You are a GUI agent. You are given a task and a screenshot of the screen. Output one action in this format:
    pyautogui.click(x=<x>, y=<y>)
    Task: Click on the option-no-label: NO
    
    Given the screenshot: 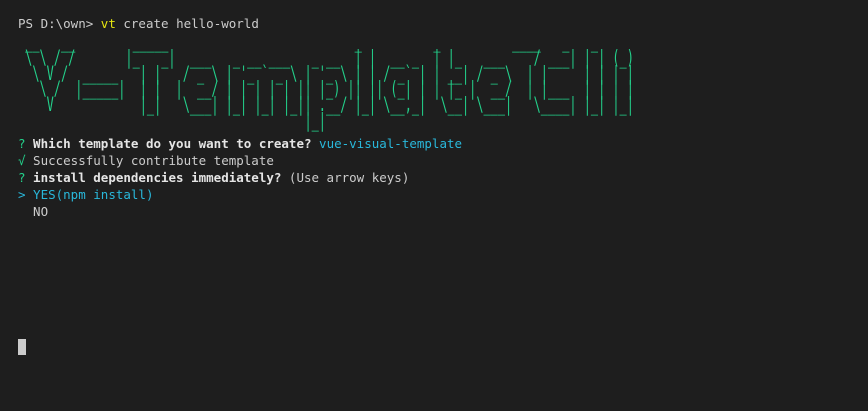 What is the action you would take?
    pyautogui.click(x=33, y=211)
    